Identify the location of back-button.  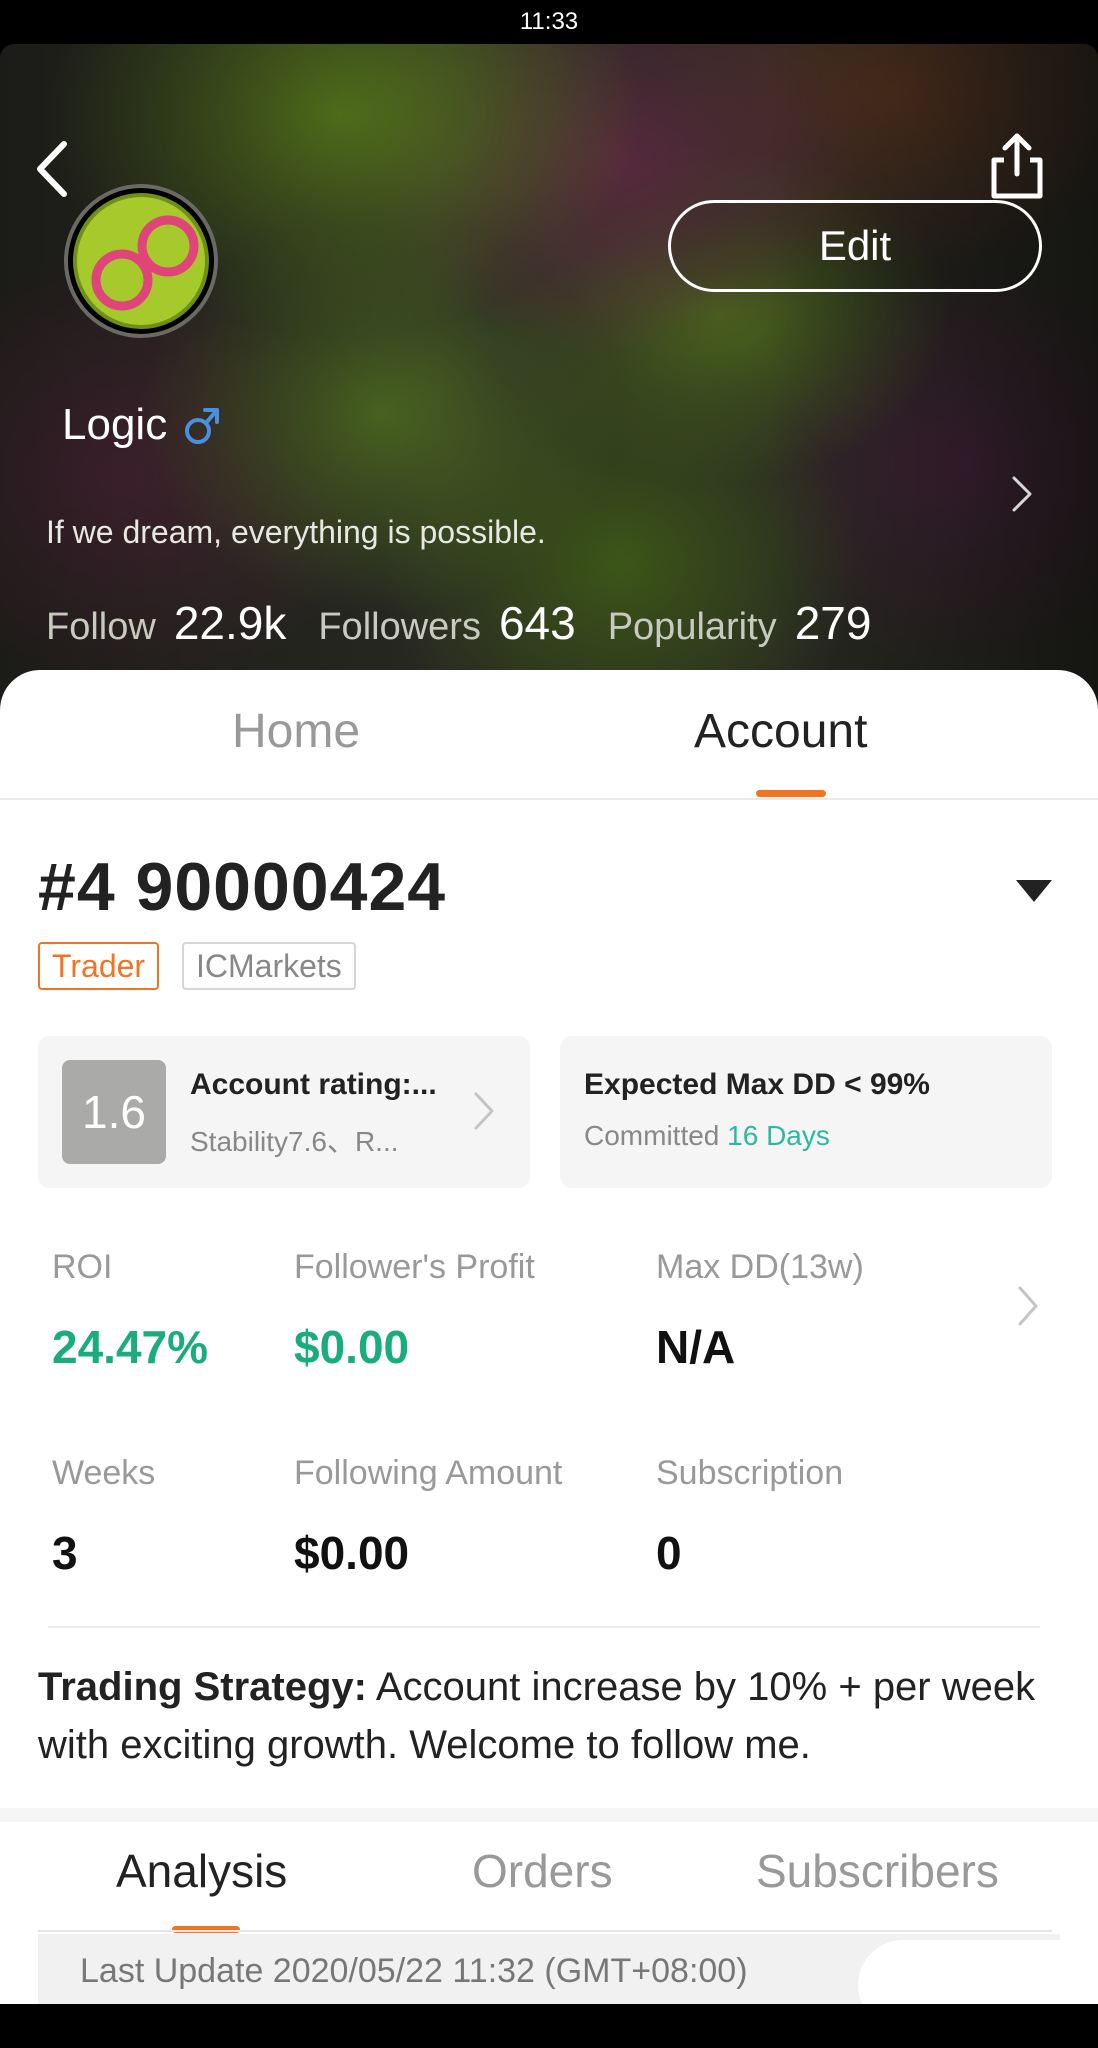
(55, 169).